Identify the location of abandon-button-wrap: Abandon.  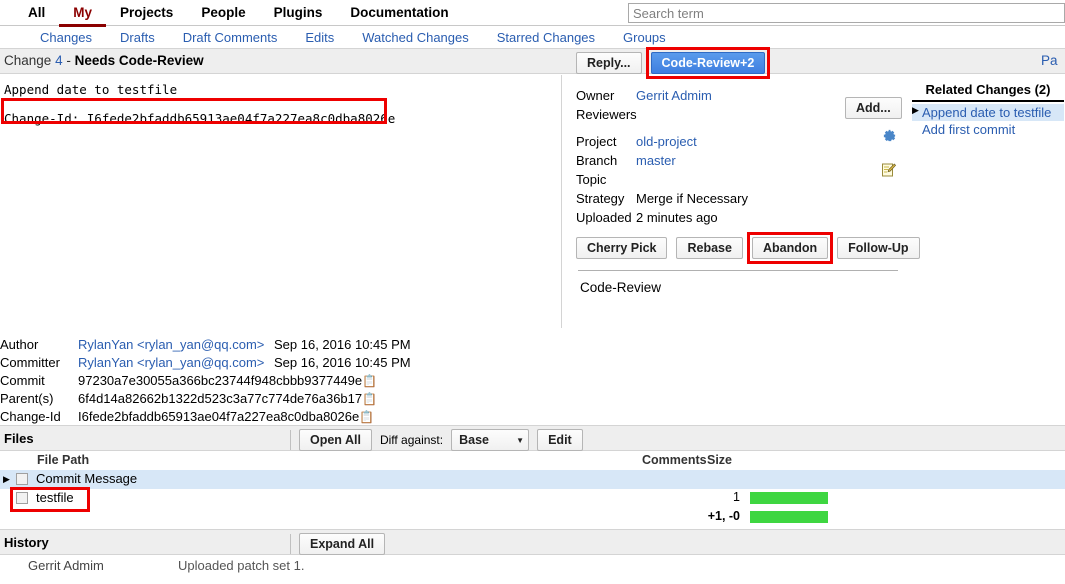
(790, 248).